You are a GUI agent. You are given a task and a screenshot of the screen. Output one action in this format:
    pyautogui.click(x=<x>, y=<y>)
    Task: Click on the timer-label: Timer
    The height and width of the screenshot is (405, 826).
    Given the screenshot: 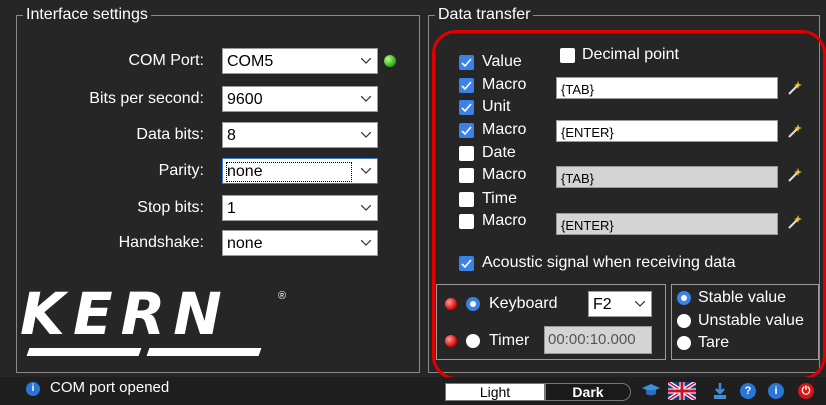 What is the action you would take?
    pyautogui.click(x=509, y=340)
    